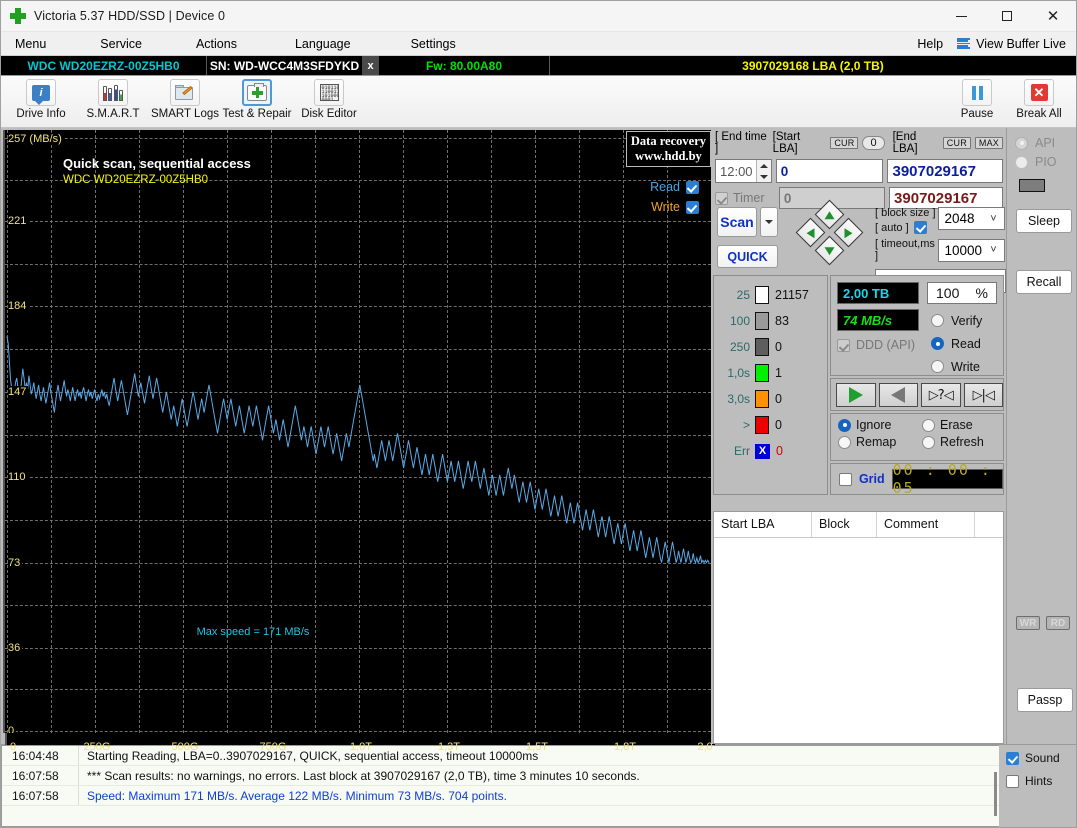  Describe the element at coordinates (844, 524) in the screenshot. I see `col-block: Block` at that location.